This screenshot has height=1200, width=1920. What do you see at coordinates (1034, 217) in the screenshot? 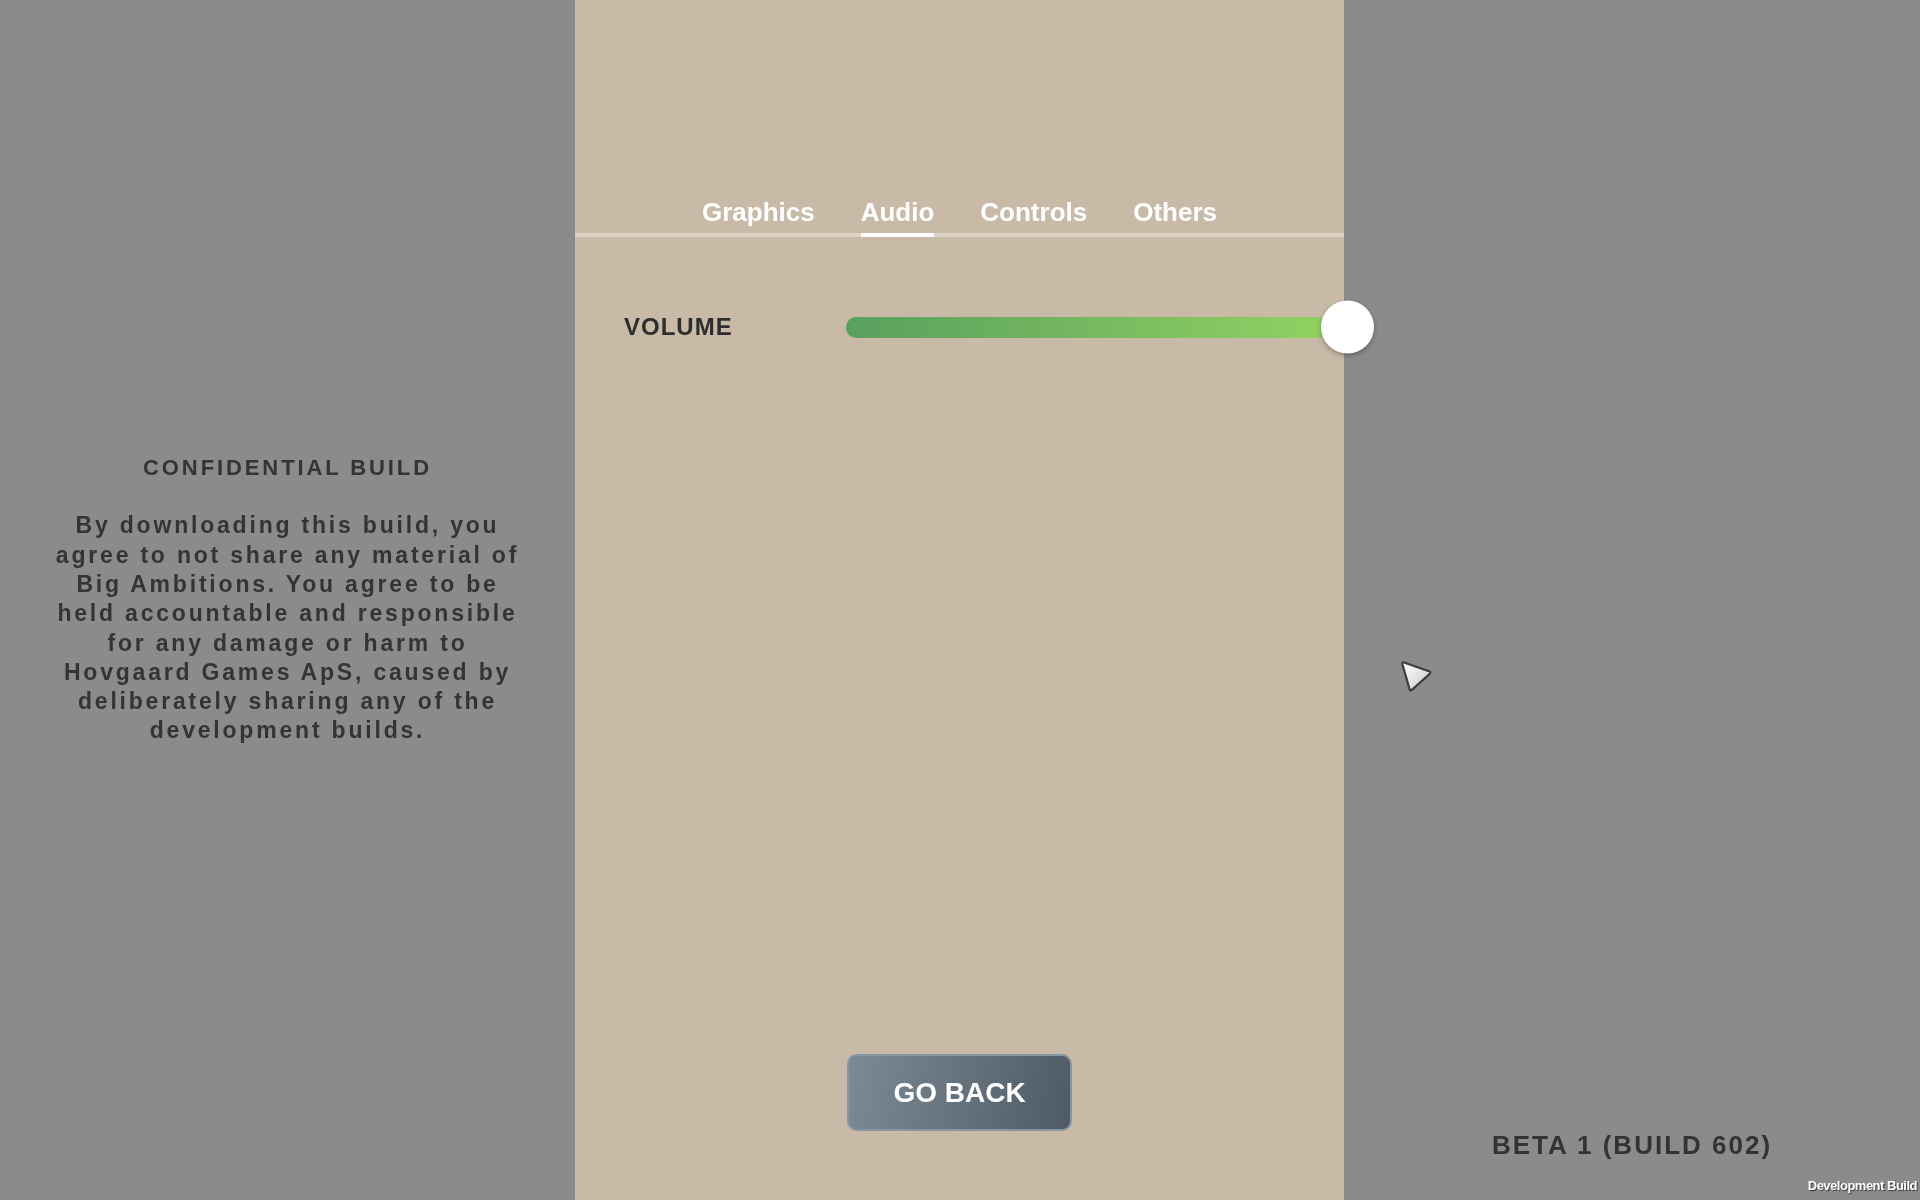
I see `tab: Controls` at bounding box center [1034, 217].